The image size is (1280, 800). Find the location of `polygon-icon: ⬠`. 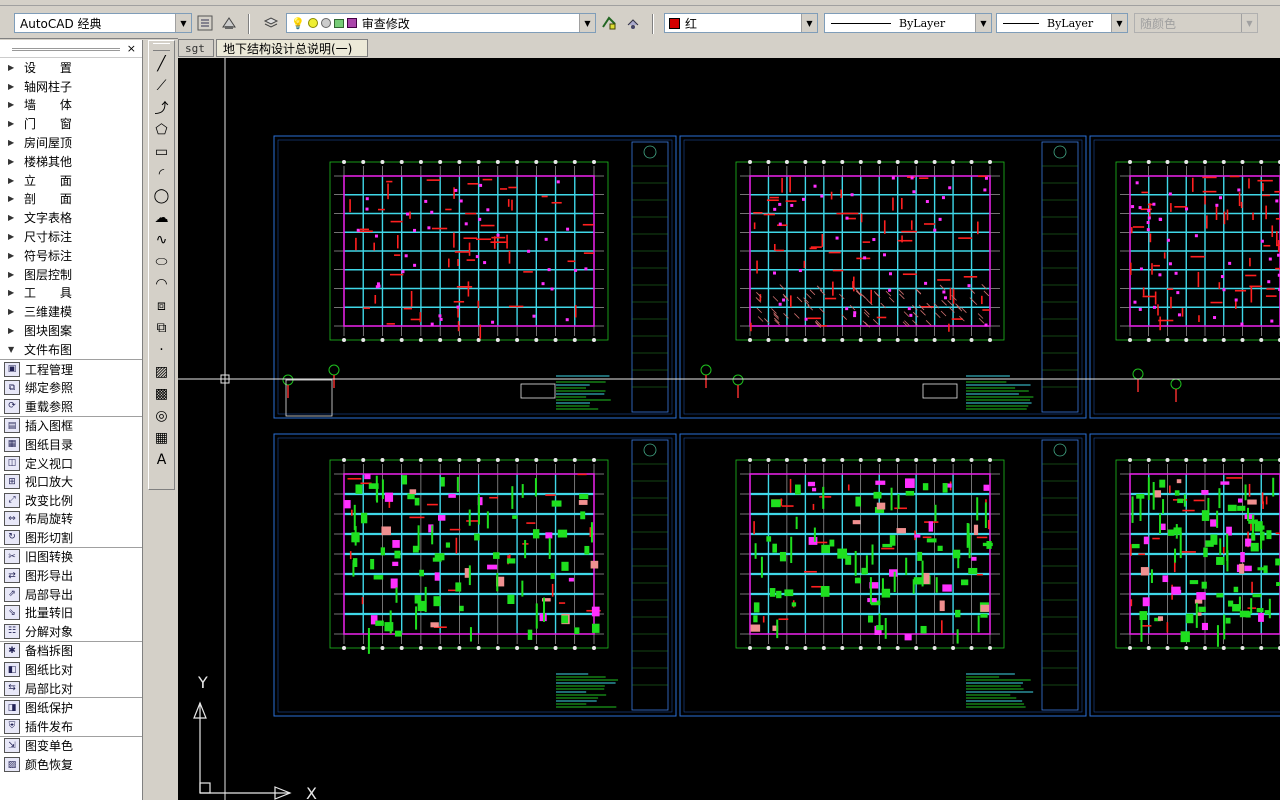

polygon-icon: ⬠ is located at coordinates (161, 130).